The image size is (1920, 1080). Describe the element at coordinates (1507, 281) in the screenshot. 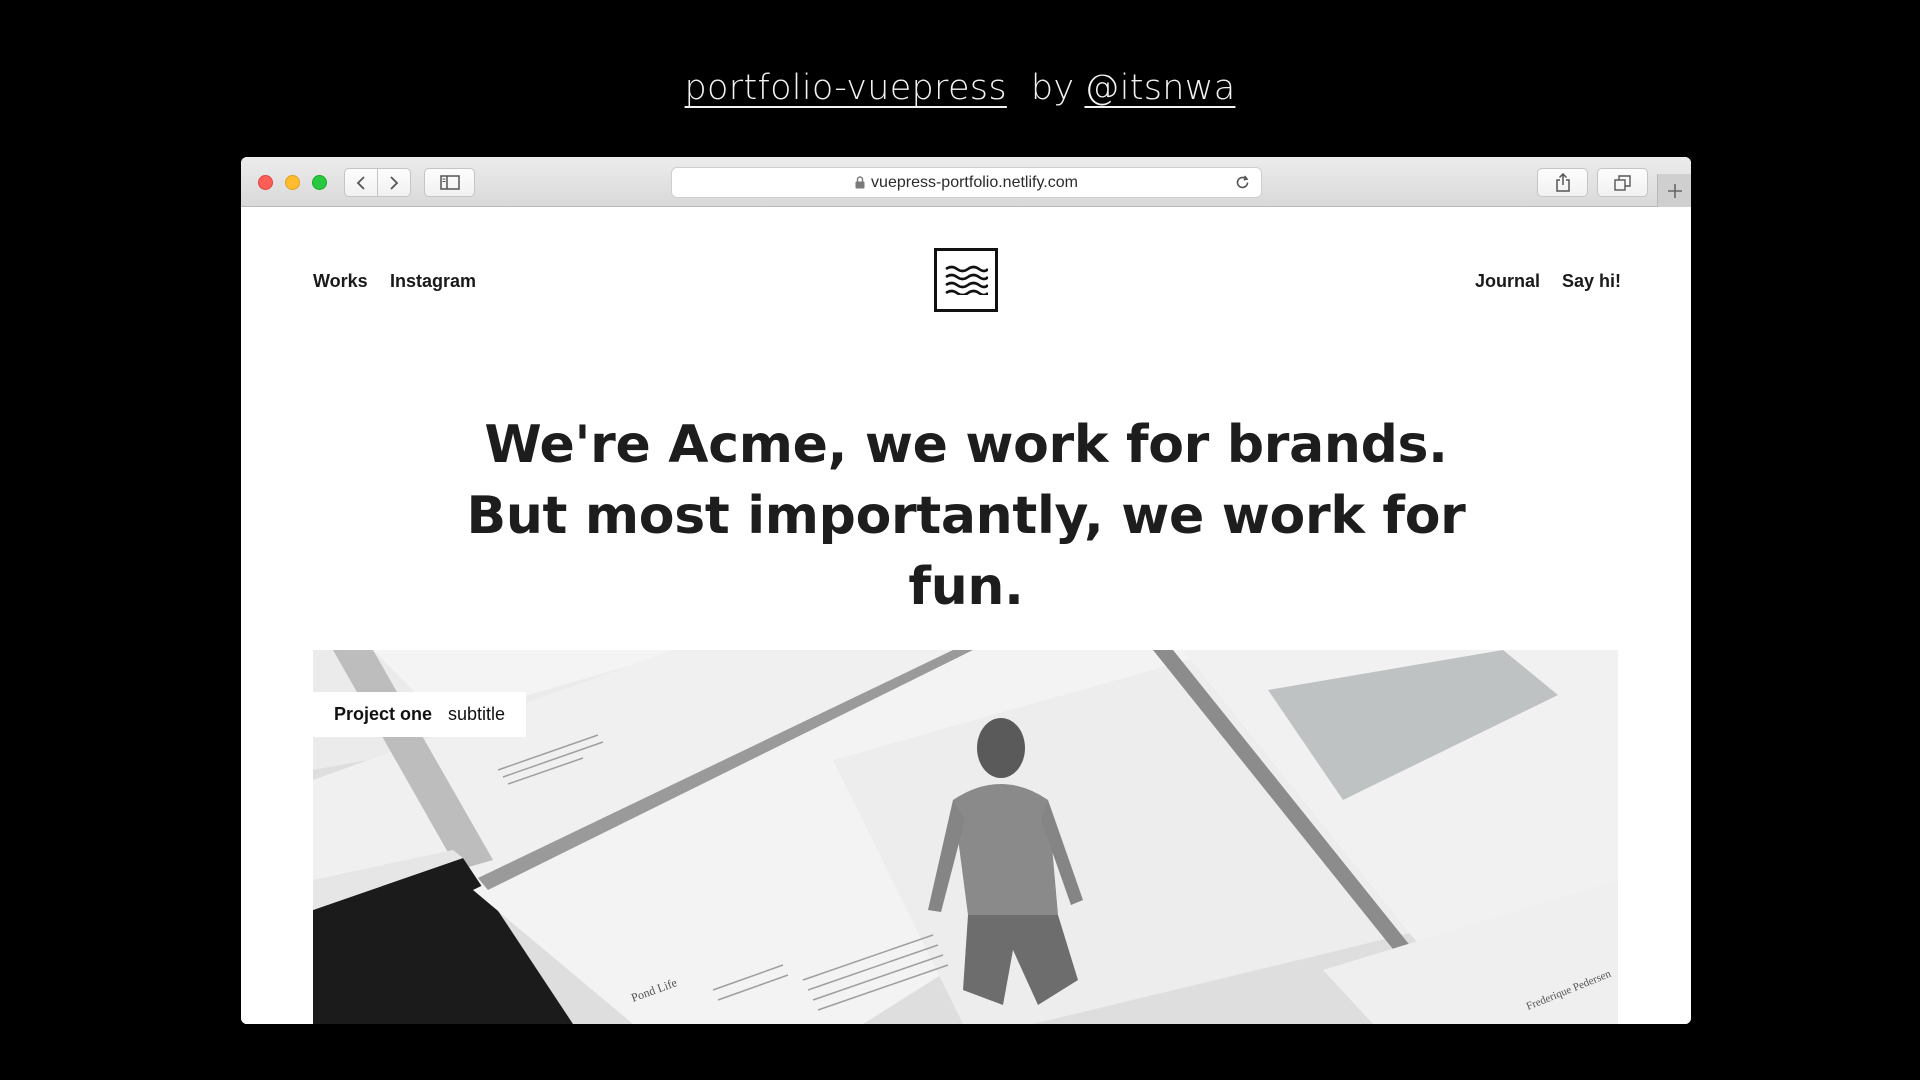

I see `nav-journal-link: Journal` at that location.